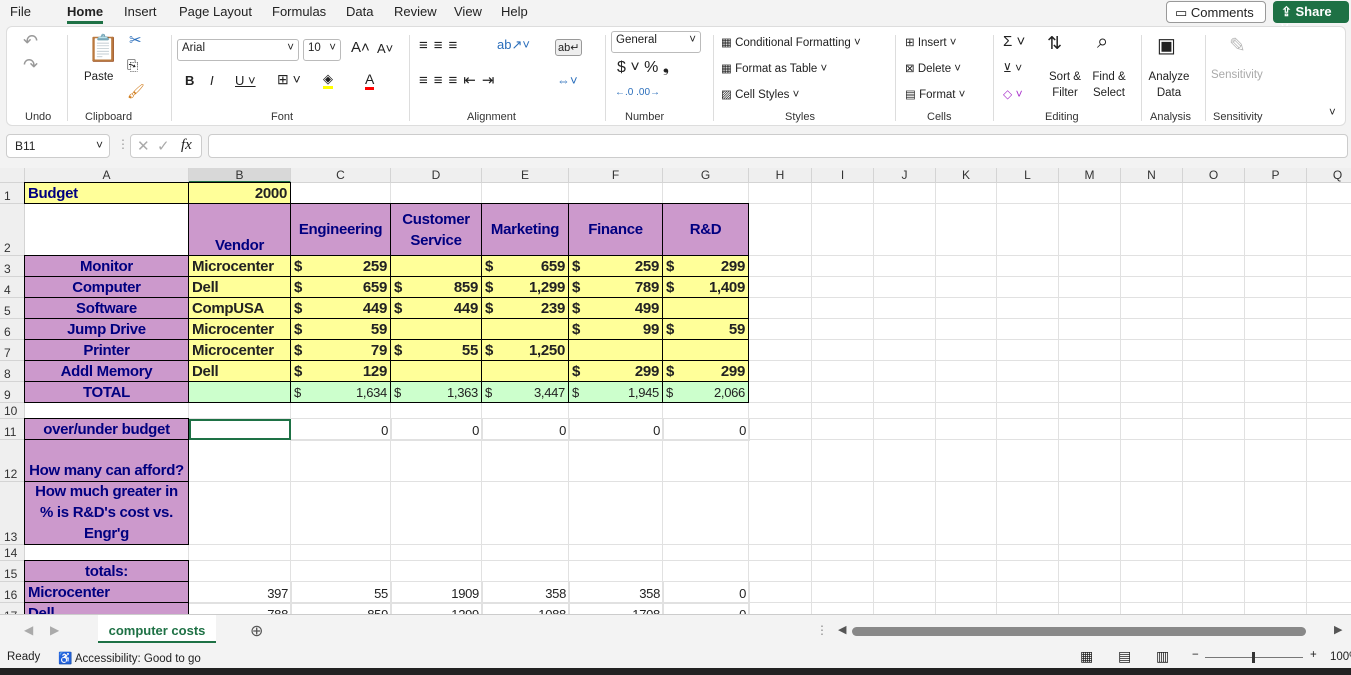 The height and width of the screenshot is (675, 1351). Describe the element at coordinates (370, 80) in the screenshot. I see `font-color-icon: A` at that location.